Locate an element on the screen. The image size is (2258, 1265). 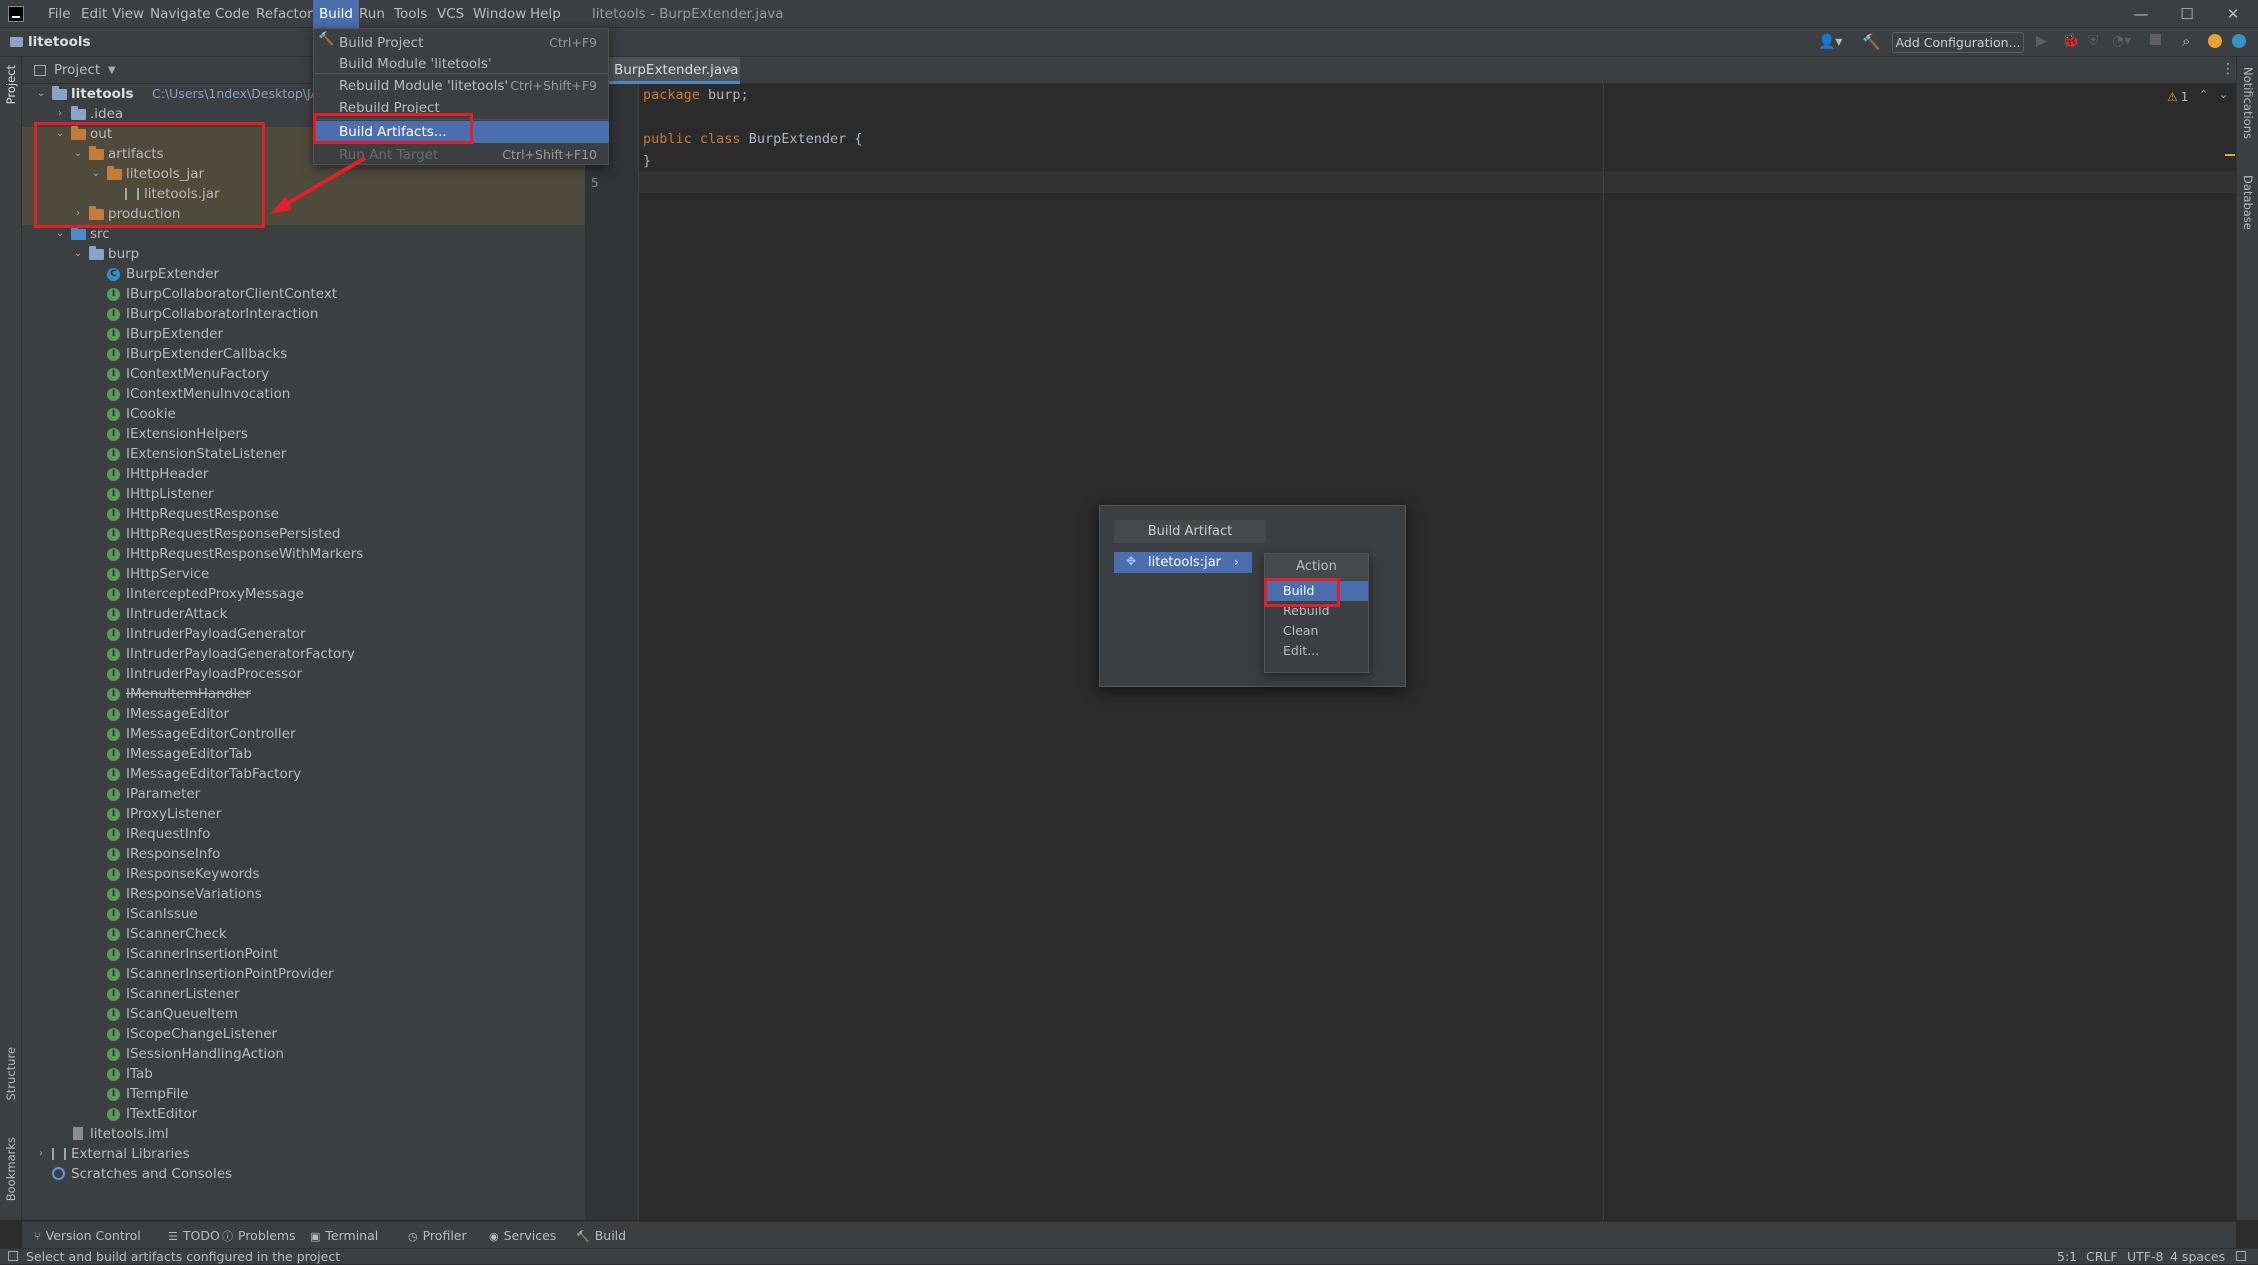
tree-label: IScannerInsertionPointProvider is located at coordinates (230, 974).